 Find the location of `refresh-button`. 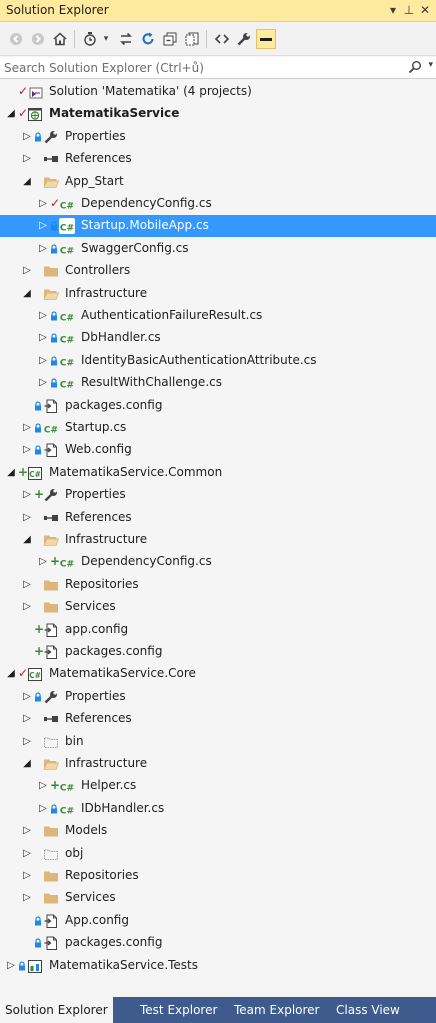

refresh-button is located at coordinates (148, 39).